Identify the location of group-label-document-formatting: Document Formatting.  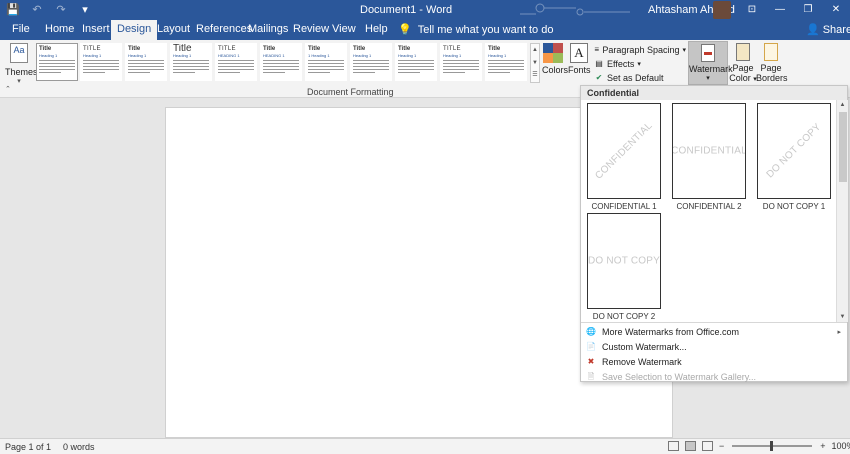
(350, 92).